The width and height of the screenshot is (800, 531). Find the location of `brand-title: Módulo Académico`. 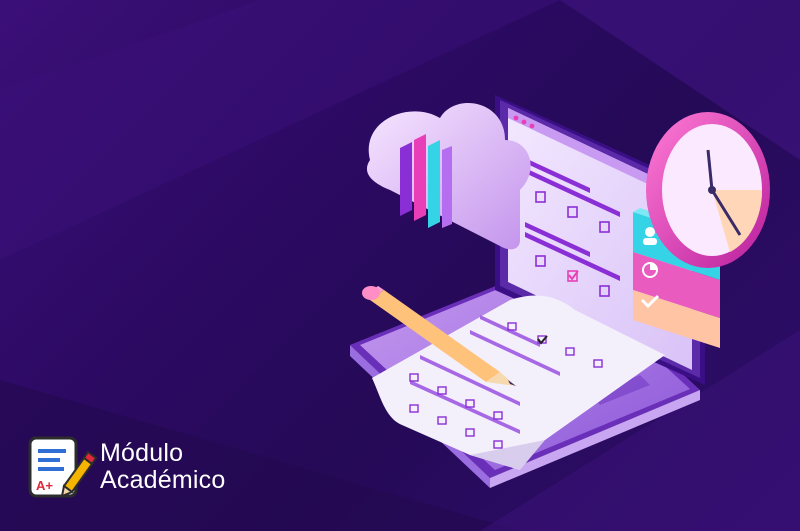

brand-title: Módulo Académico is located at coordinates (162, 467).